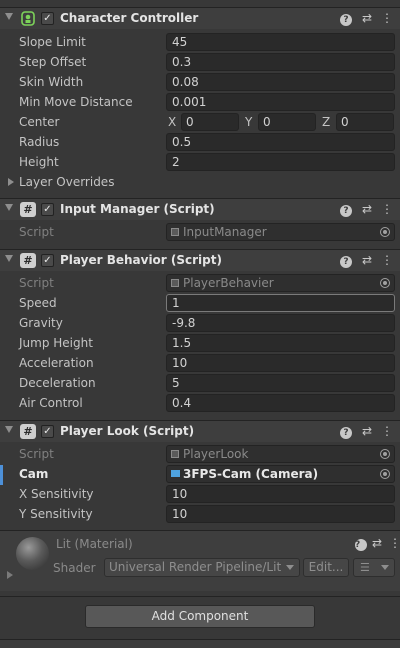 The width and height of the screenshot is (400, 648). I want to click on slope-limit-field: 45, so click(280, 42).